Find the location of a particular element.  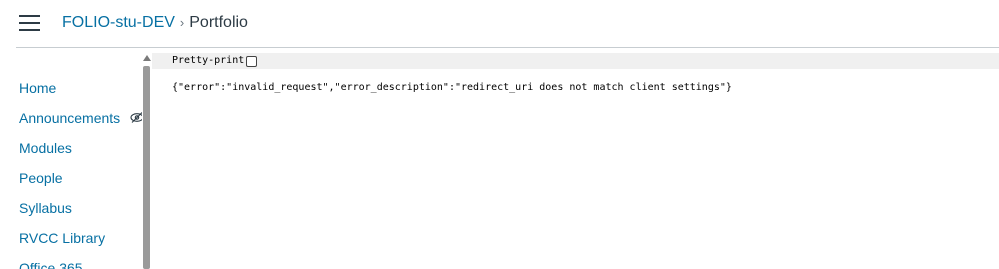

sidebar-item-label: Home is located at coordinates (38, 88).